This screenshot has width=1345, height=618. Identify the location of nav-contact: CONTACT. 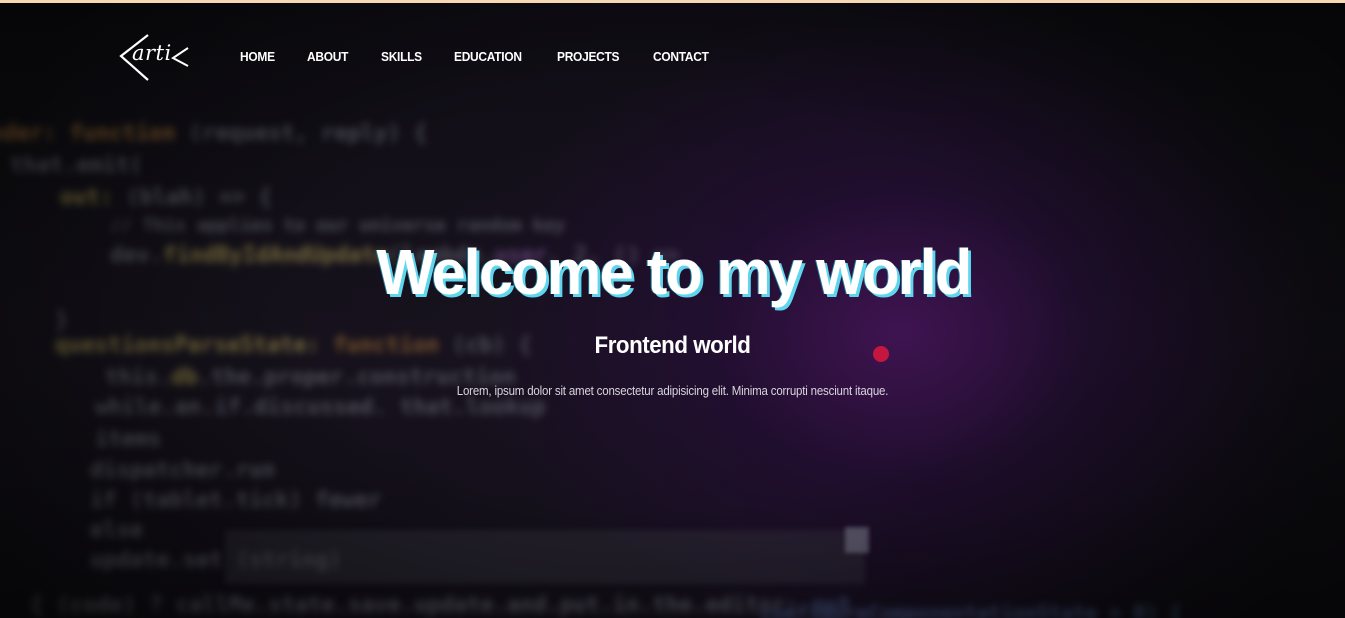
(681, 56).